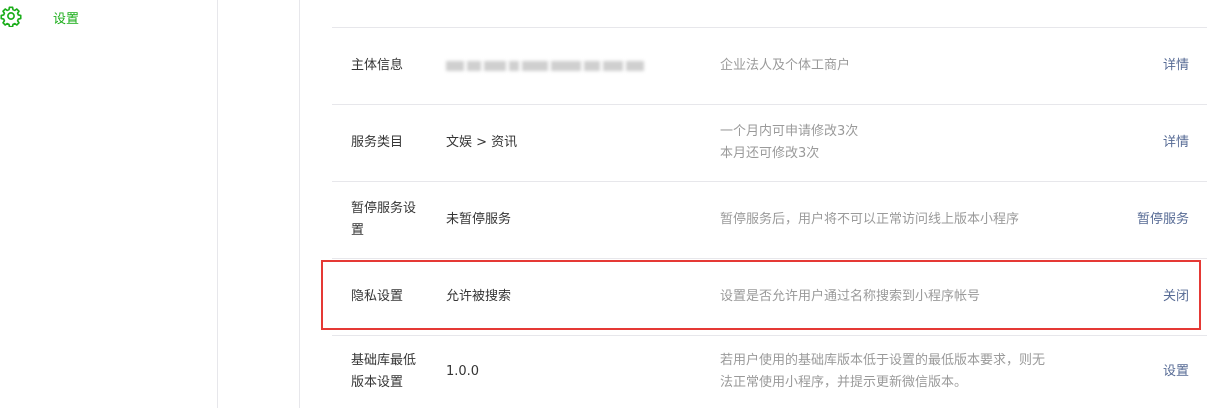 Image resolution: width=1207 pixels, height=408 pixels. What do you see at coordinates (384, 208) in the screenshot?
I see `row-label-line: 暂停服务设` at bounding box center [384, 208].